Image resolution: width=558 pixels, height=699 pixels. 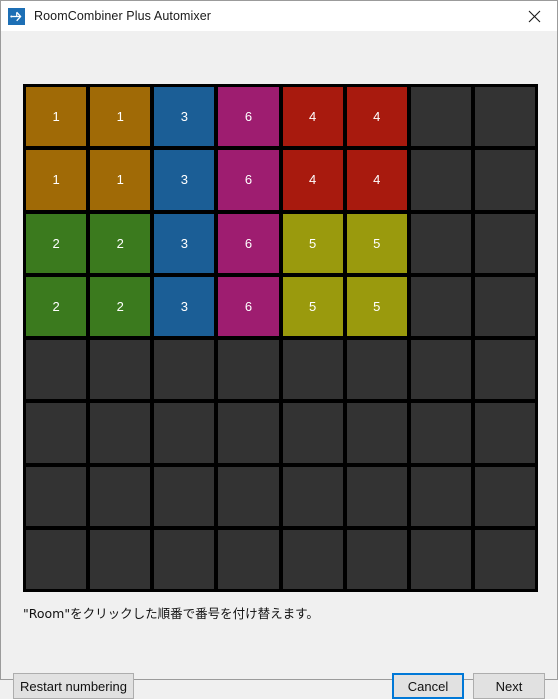 What do you see at coordinates (534, 16) in the screenshot?
I see `close-icon` at bounding box center [534, 16].